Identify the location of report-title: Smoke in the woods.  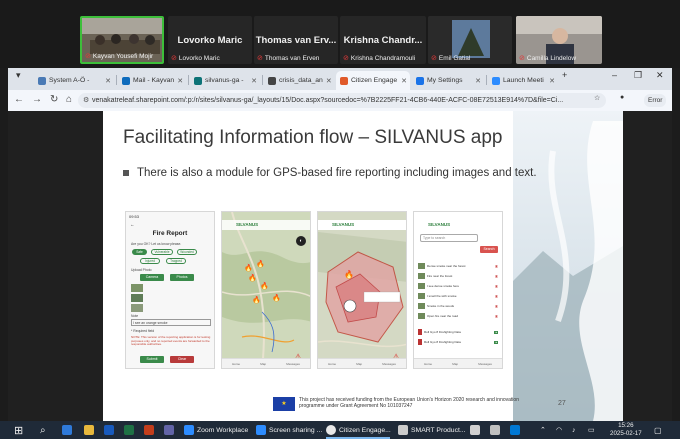
(441, 306).